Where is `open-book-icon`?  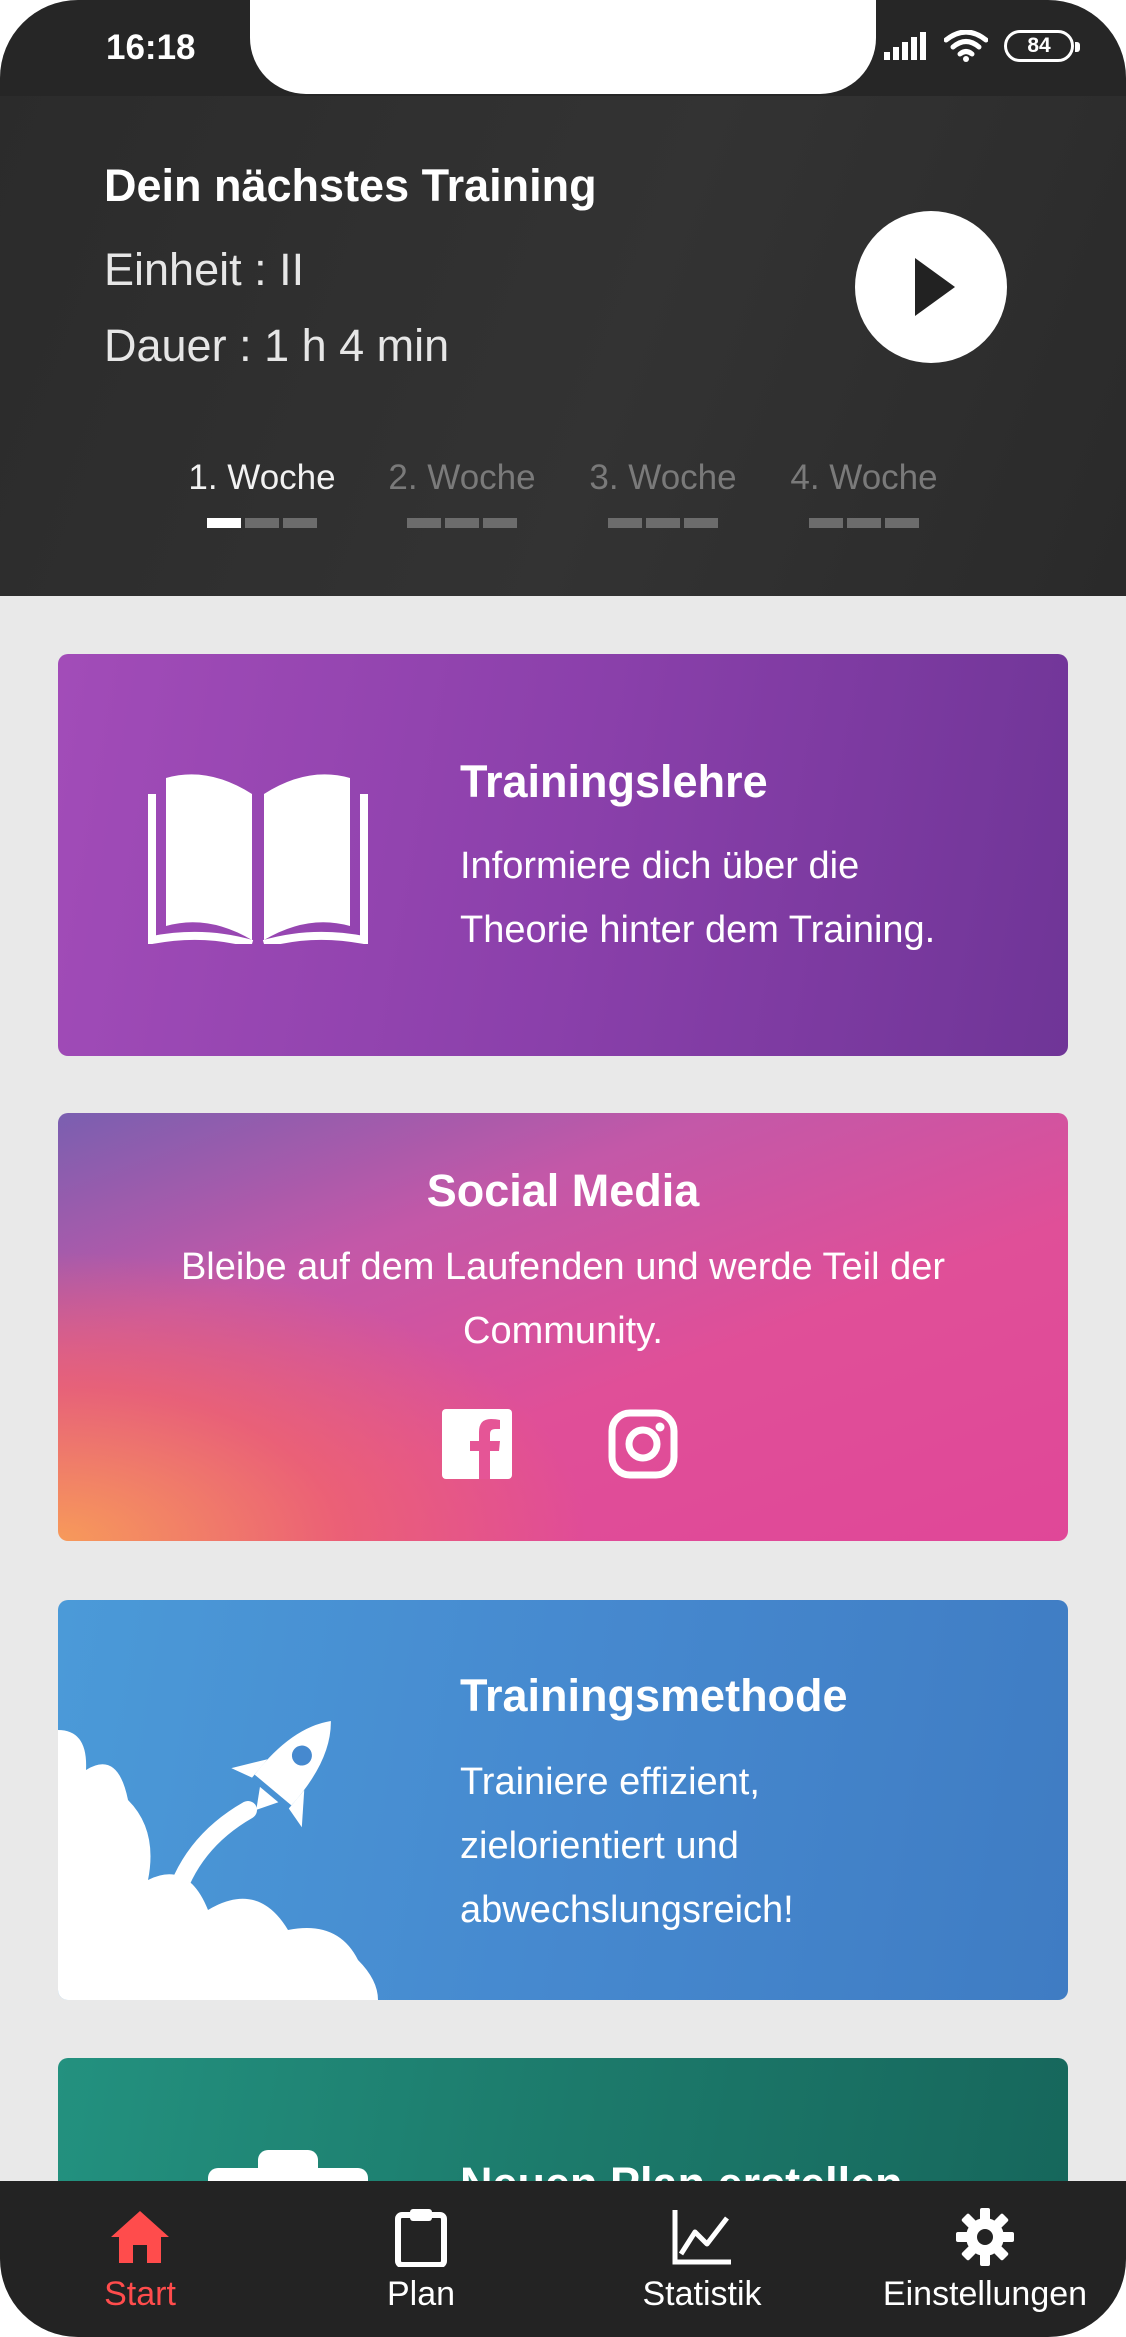 open-book-icon is located at coordinates (258, 859).